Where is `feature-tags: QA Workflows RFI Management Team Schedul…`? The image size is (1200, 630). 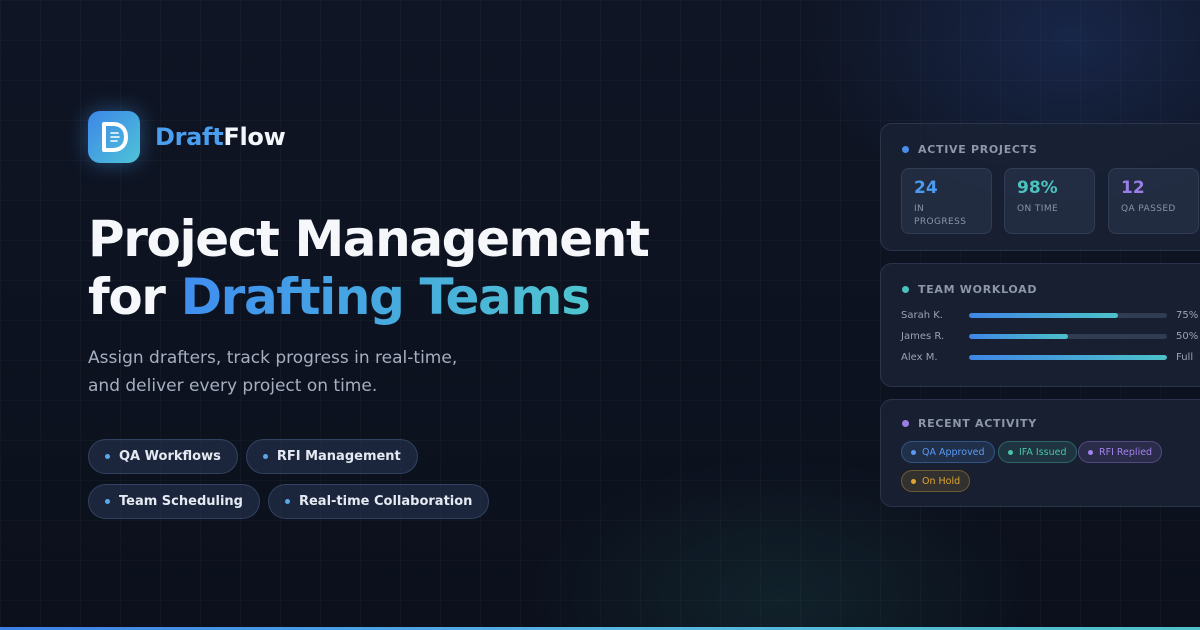 feature-tags: QA Workflows RFI Management Team Schedul… is located at coordinates (323, 479).